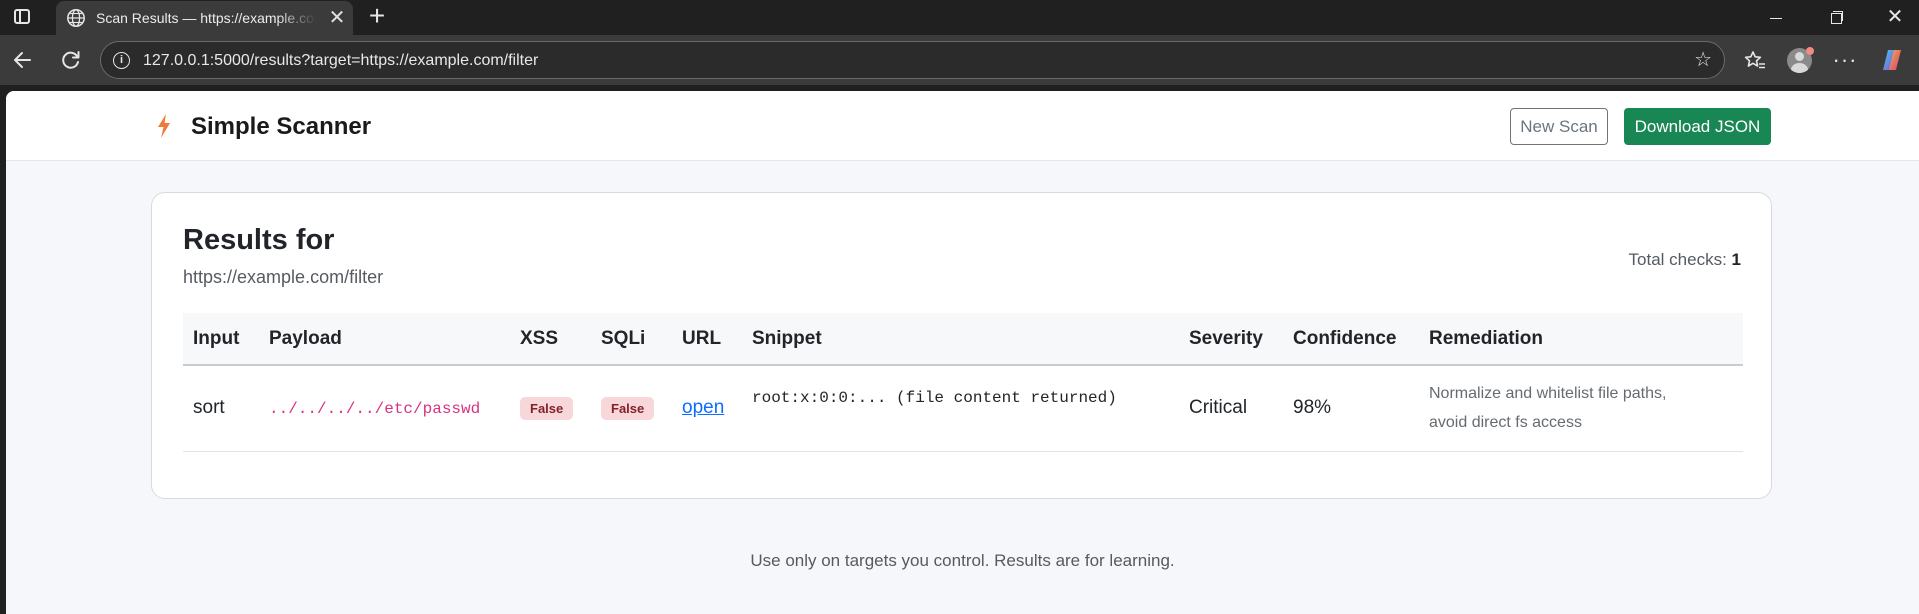  What do you see at coordinates (707, 339) in the screenshot?
I see `column-header-url: URL` at bounding box center [707, 339].